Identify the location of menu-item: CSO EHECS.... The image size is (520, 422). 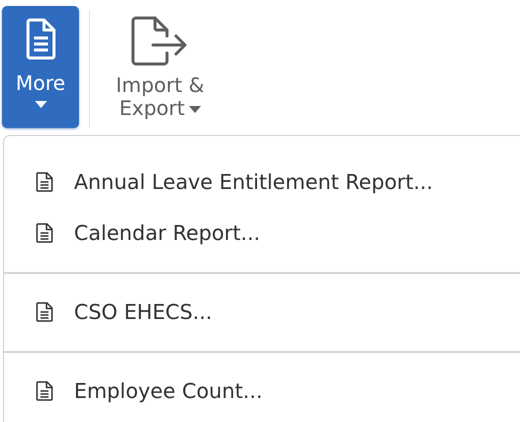
(262, 312).